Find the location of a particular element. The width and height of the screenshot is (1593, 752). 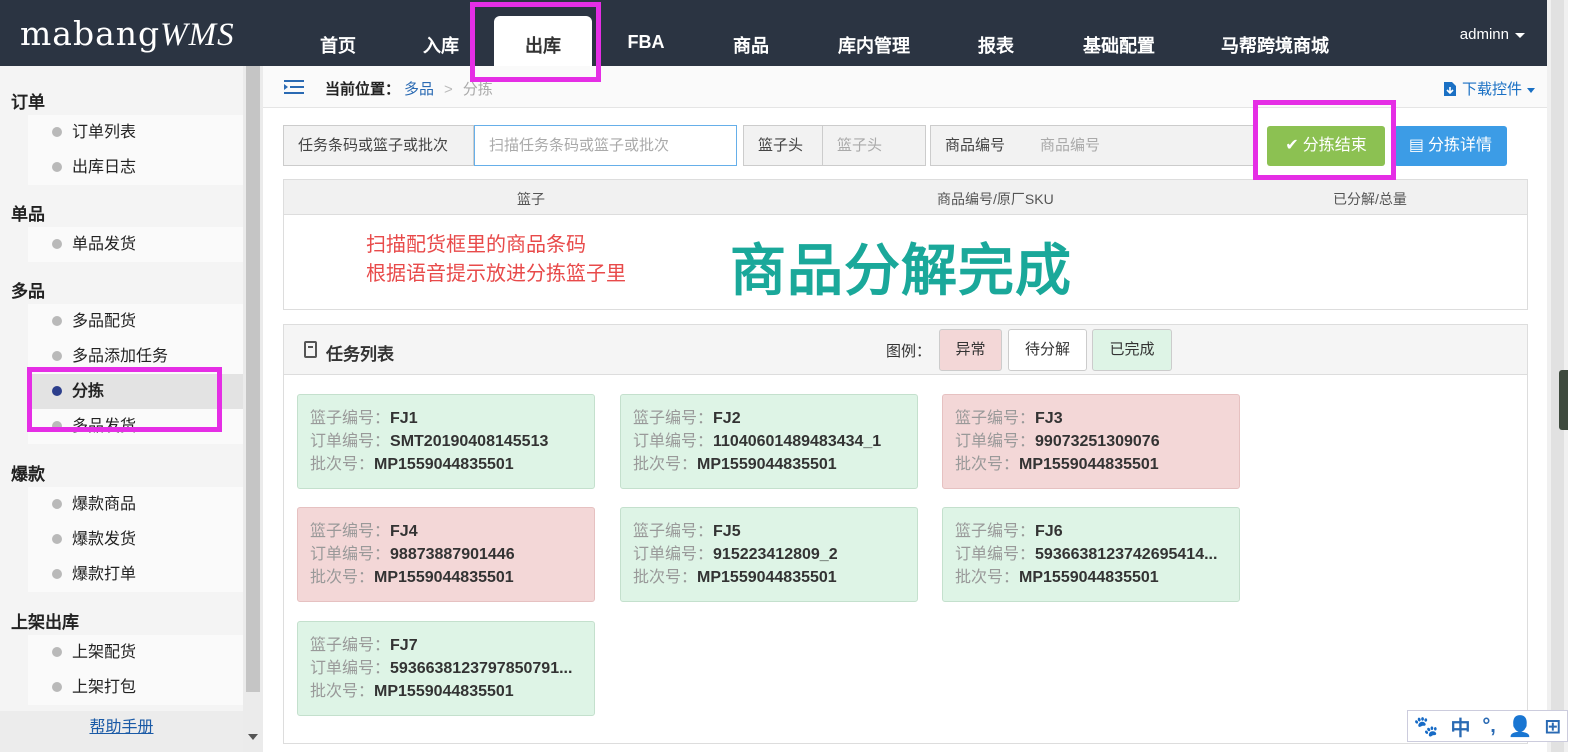

help-manual-link: 帮助手册 is located at coordinates (121, 727).